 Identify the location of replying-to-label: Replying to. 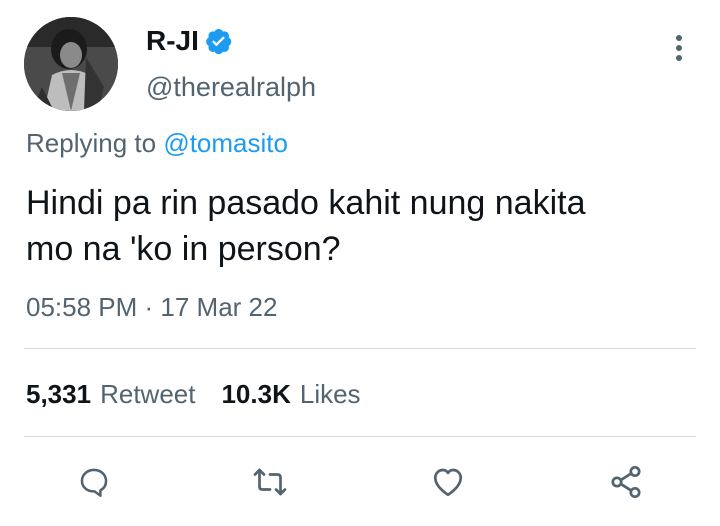
(91, 143).